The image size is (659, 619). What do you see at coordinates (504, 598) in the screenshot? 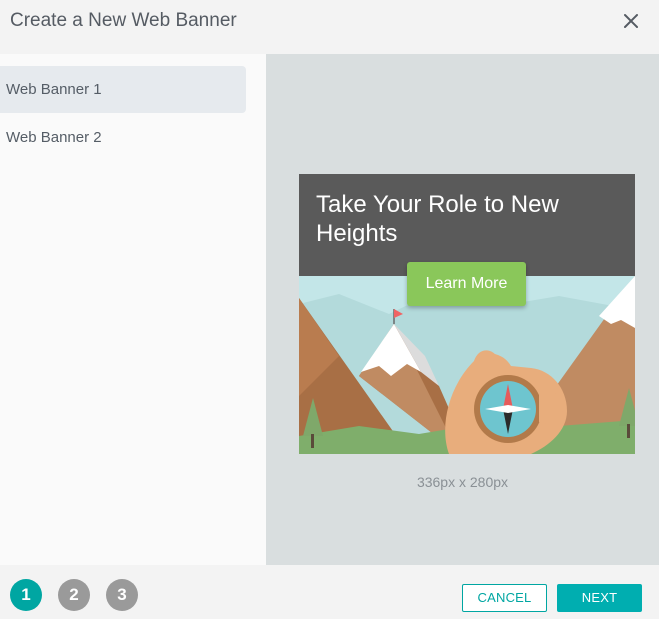
I see `cancel-button: CANCEL` at bounding box center [504, 598].